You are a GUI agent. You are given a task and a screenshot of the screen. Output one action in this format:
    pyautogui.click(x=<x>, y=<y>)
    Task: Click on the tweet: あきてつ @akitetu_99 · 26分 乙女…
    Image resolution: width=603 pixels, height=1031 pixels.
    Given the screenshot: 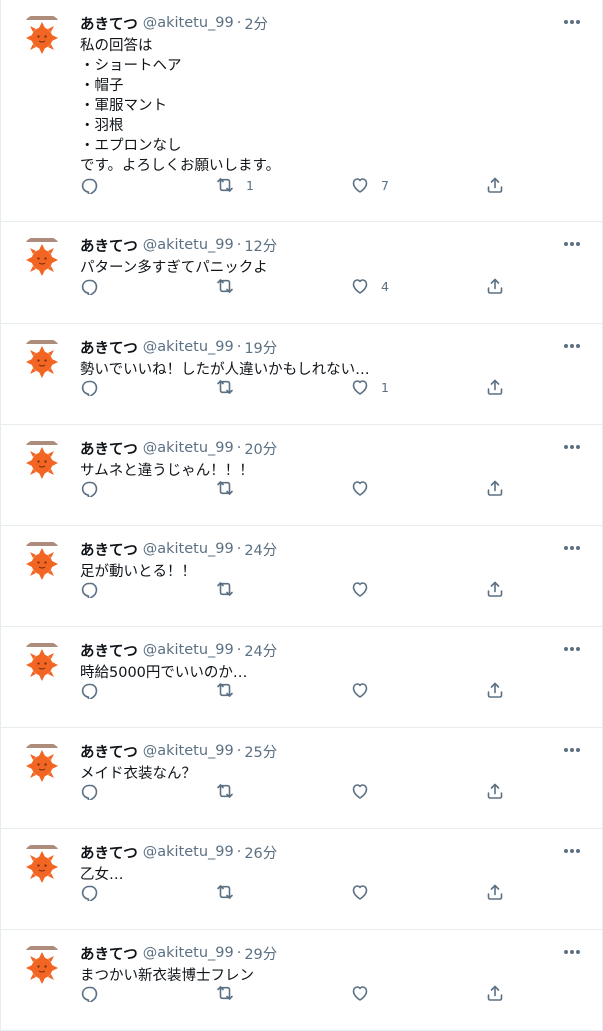 What is the action you would take?
    pyautogui.click(x=301, y=879)
    